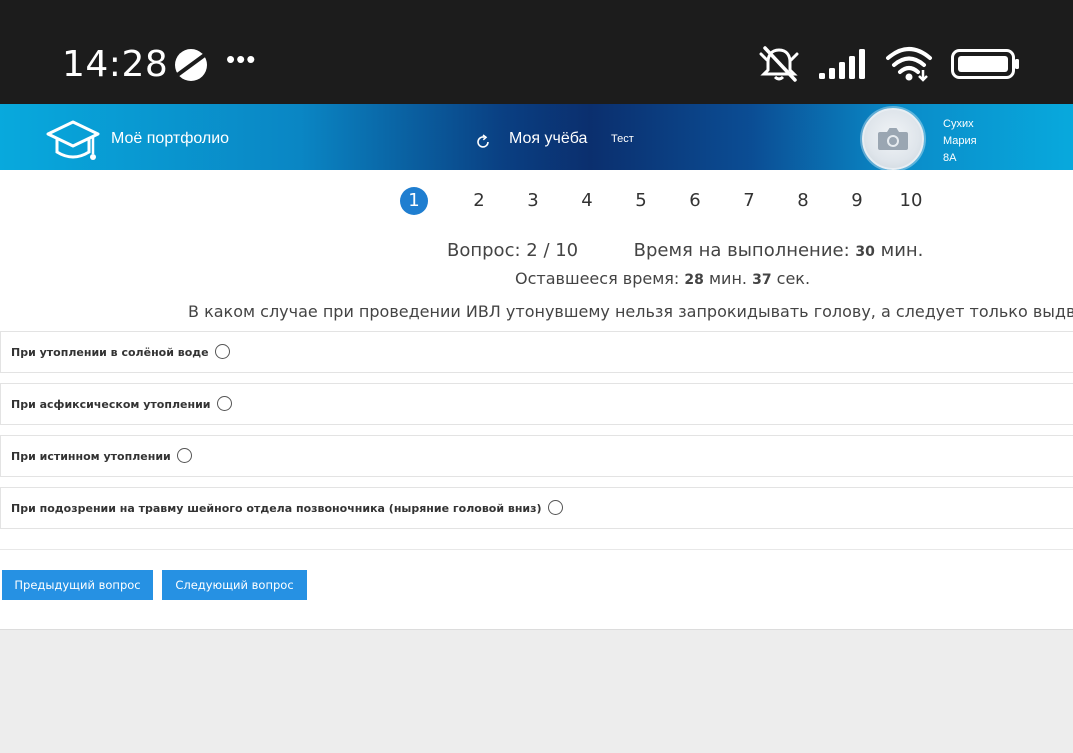 This screenshot has width=1073, height=753. Describe the element at coordinates (911, 201) in the screenshot. I see `page-10: 10` at that location.